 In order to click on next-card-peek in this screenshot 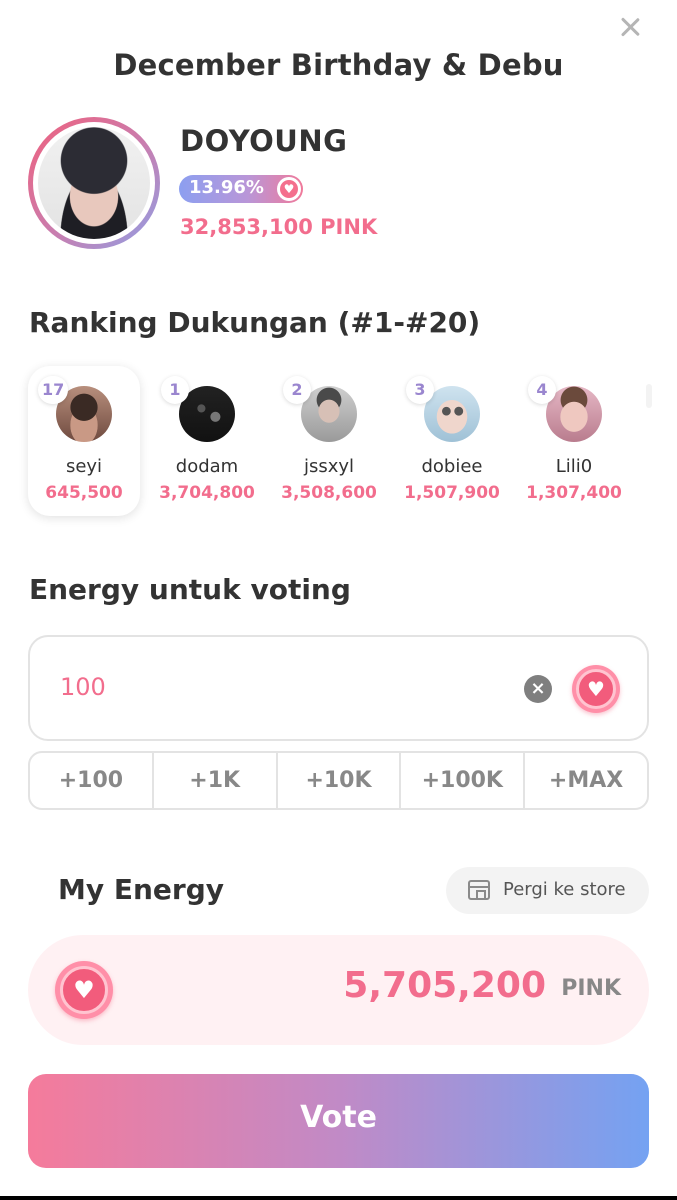, I will do `click(649, 396)`.